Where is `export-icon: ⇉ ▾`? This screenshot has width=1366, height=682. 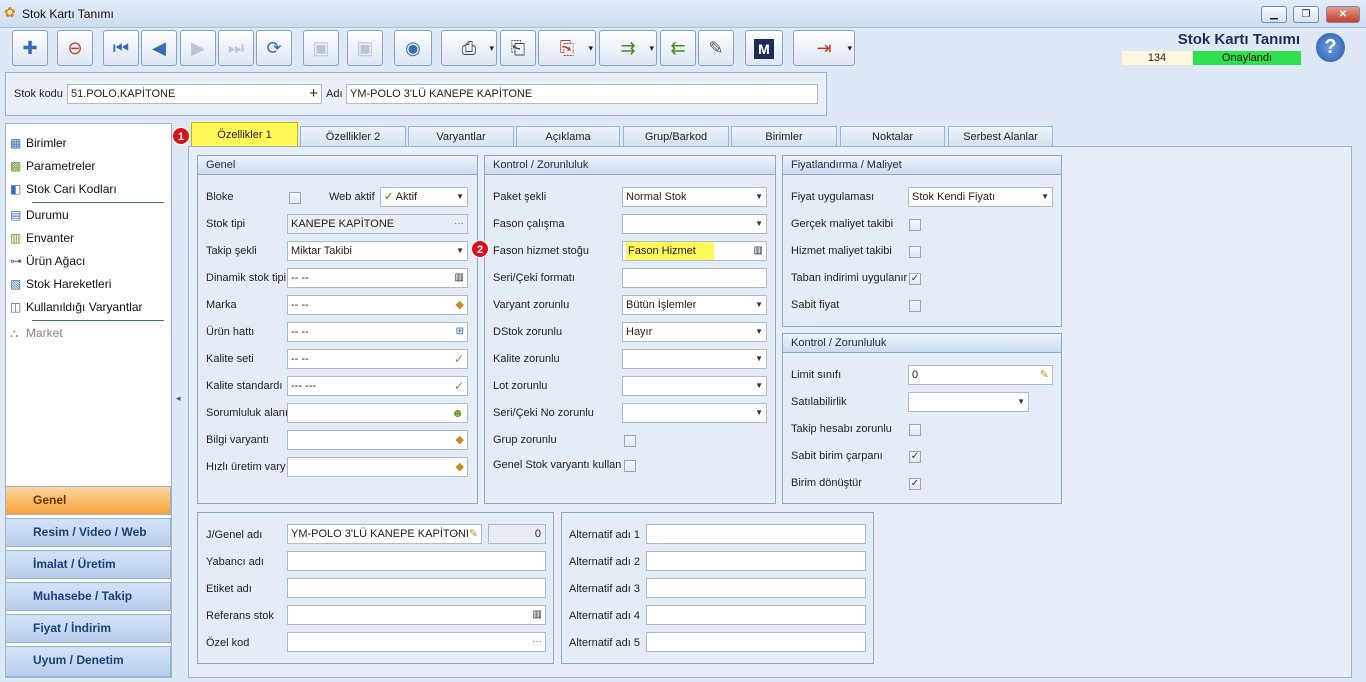
export-icon: ⇉ ▾ is located at coordinates (628, 48).